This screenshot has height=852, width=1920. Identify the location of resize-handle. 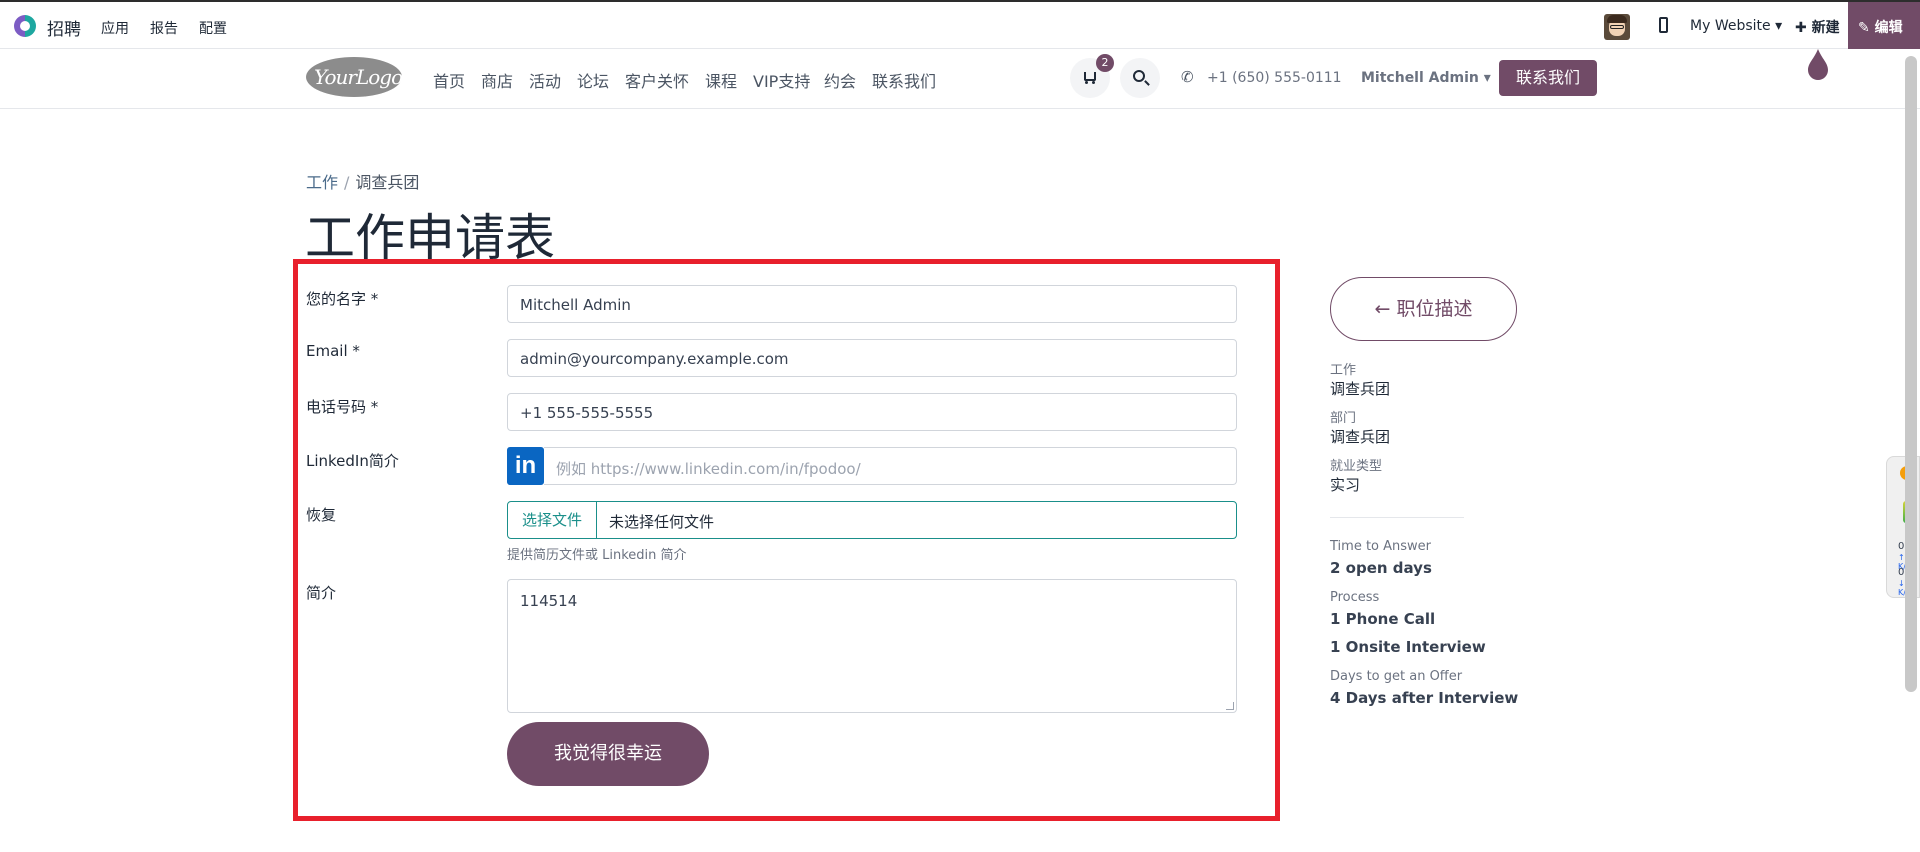
(1230, 706).